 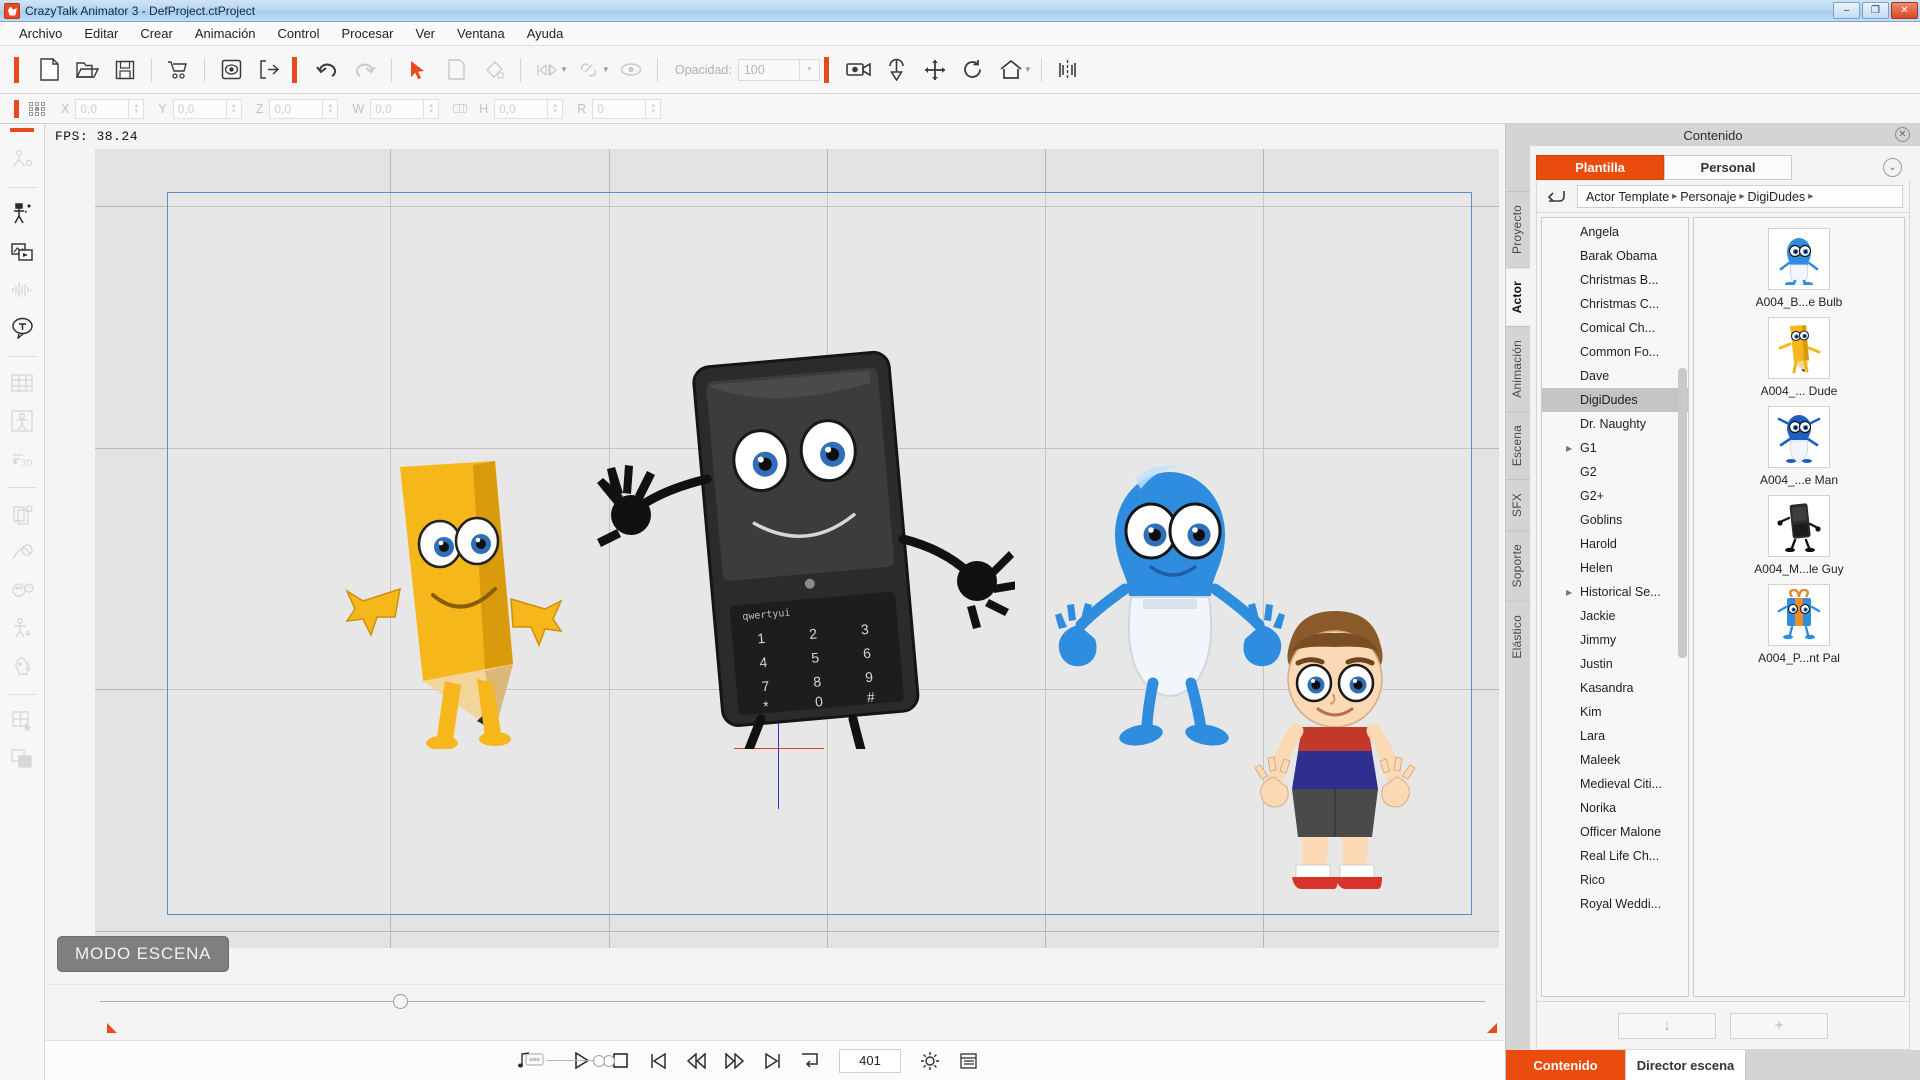 What do you see at coordinates (22, 159) in the screenshot?
I see `bone-rig-icon` at bounding box center [22, 159].